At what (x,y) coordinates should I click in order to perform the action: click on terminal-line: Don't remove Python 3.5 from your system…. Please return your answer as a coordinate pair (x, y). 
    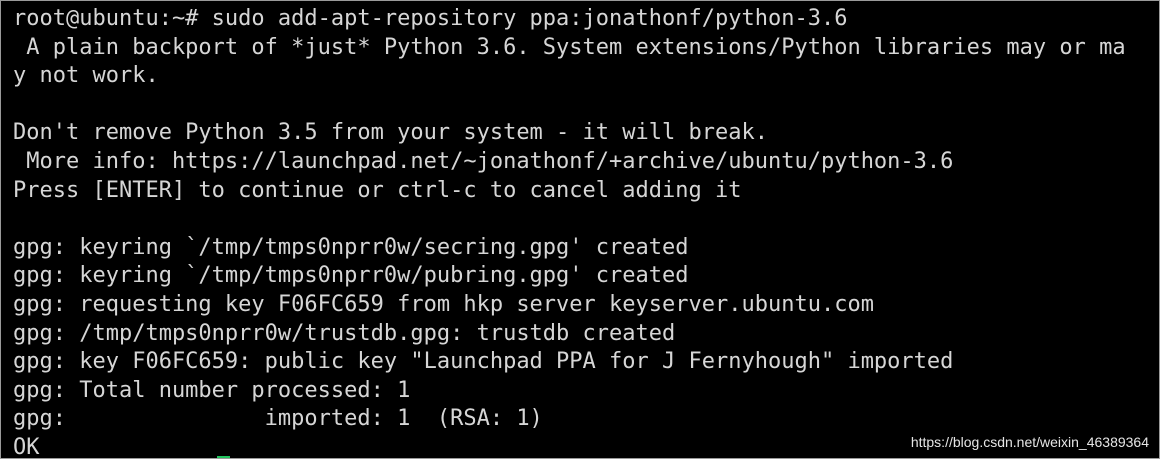
    Looking at the image, I should click on (390, 133).